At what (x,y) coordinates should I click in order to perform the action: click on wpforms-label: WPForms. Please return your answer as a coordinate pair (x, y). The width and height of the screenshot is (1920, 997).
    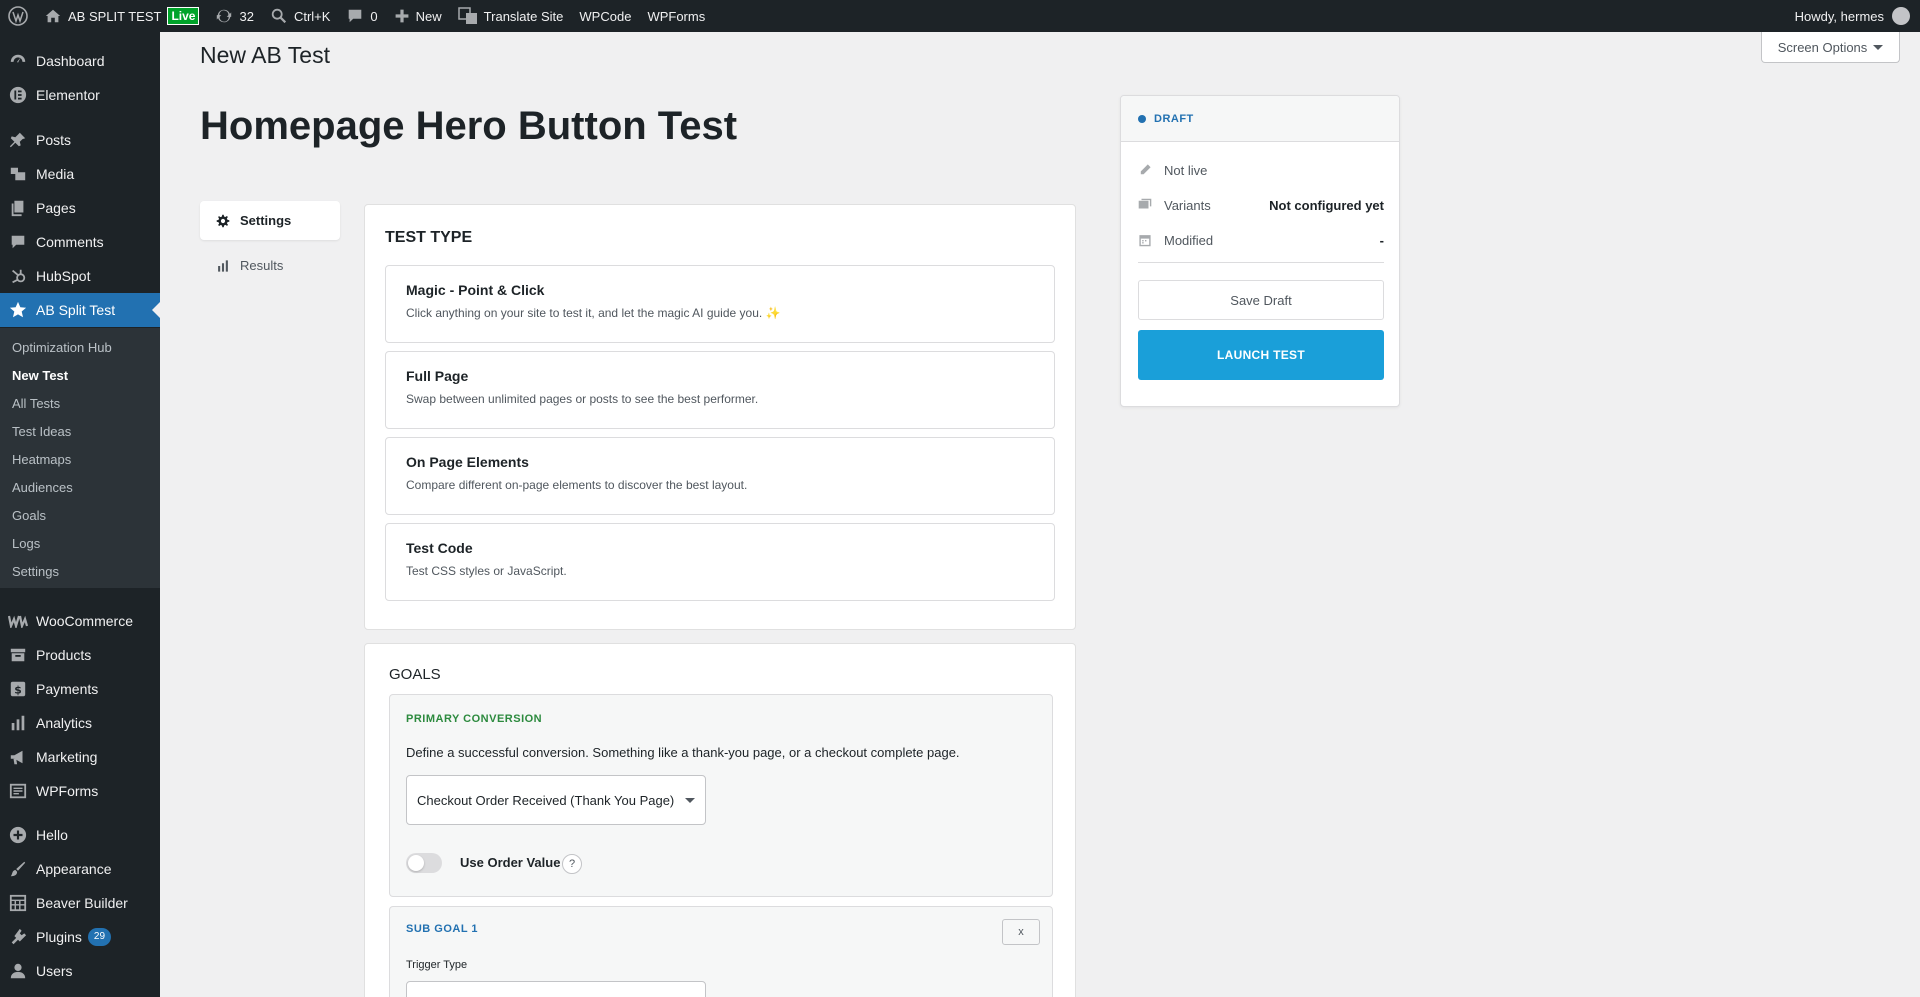
    Looking at the image, I should click on (676, 16).